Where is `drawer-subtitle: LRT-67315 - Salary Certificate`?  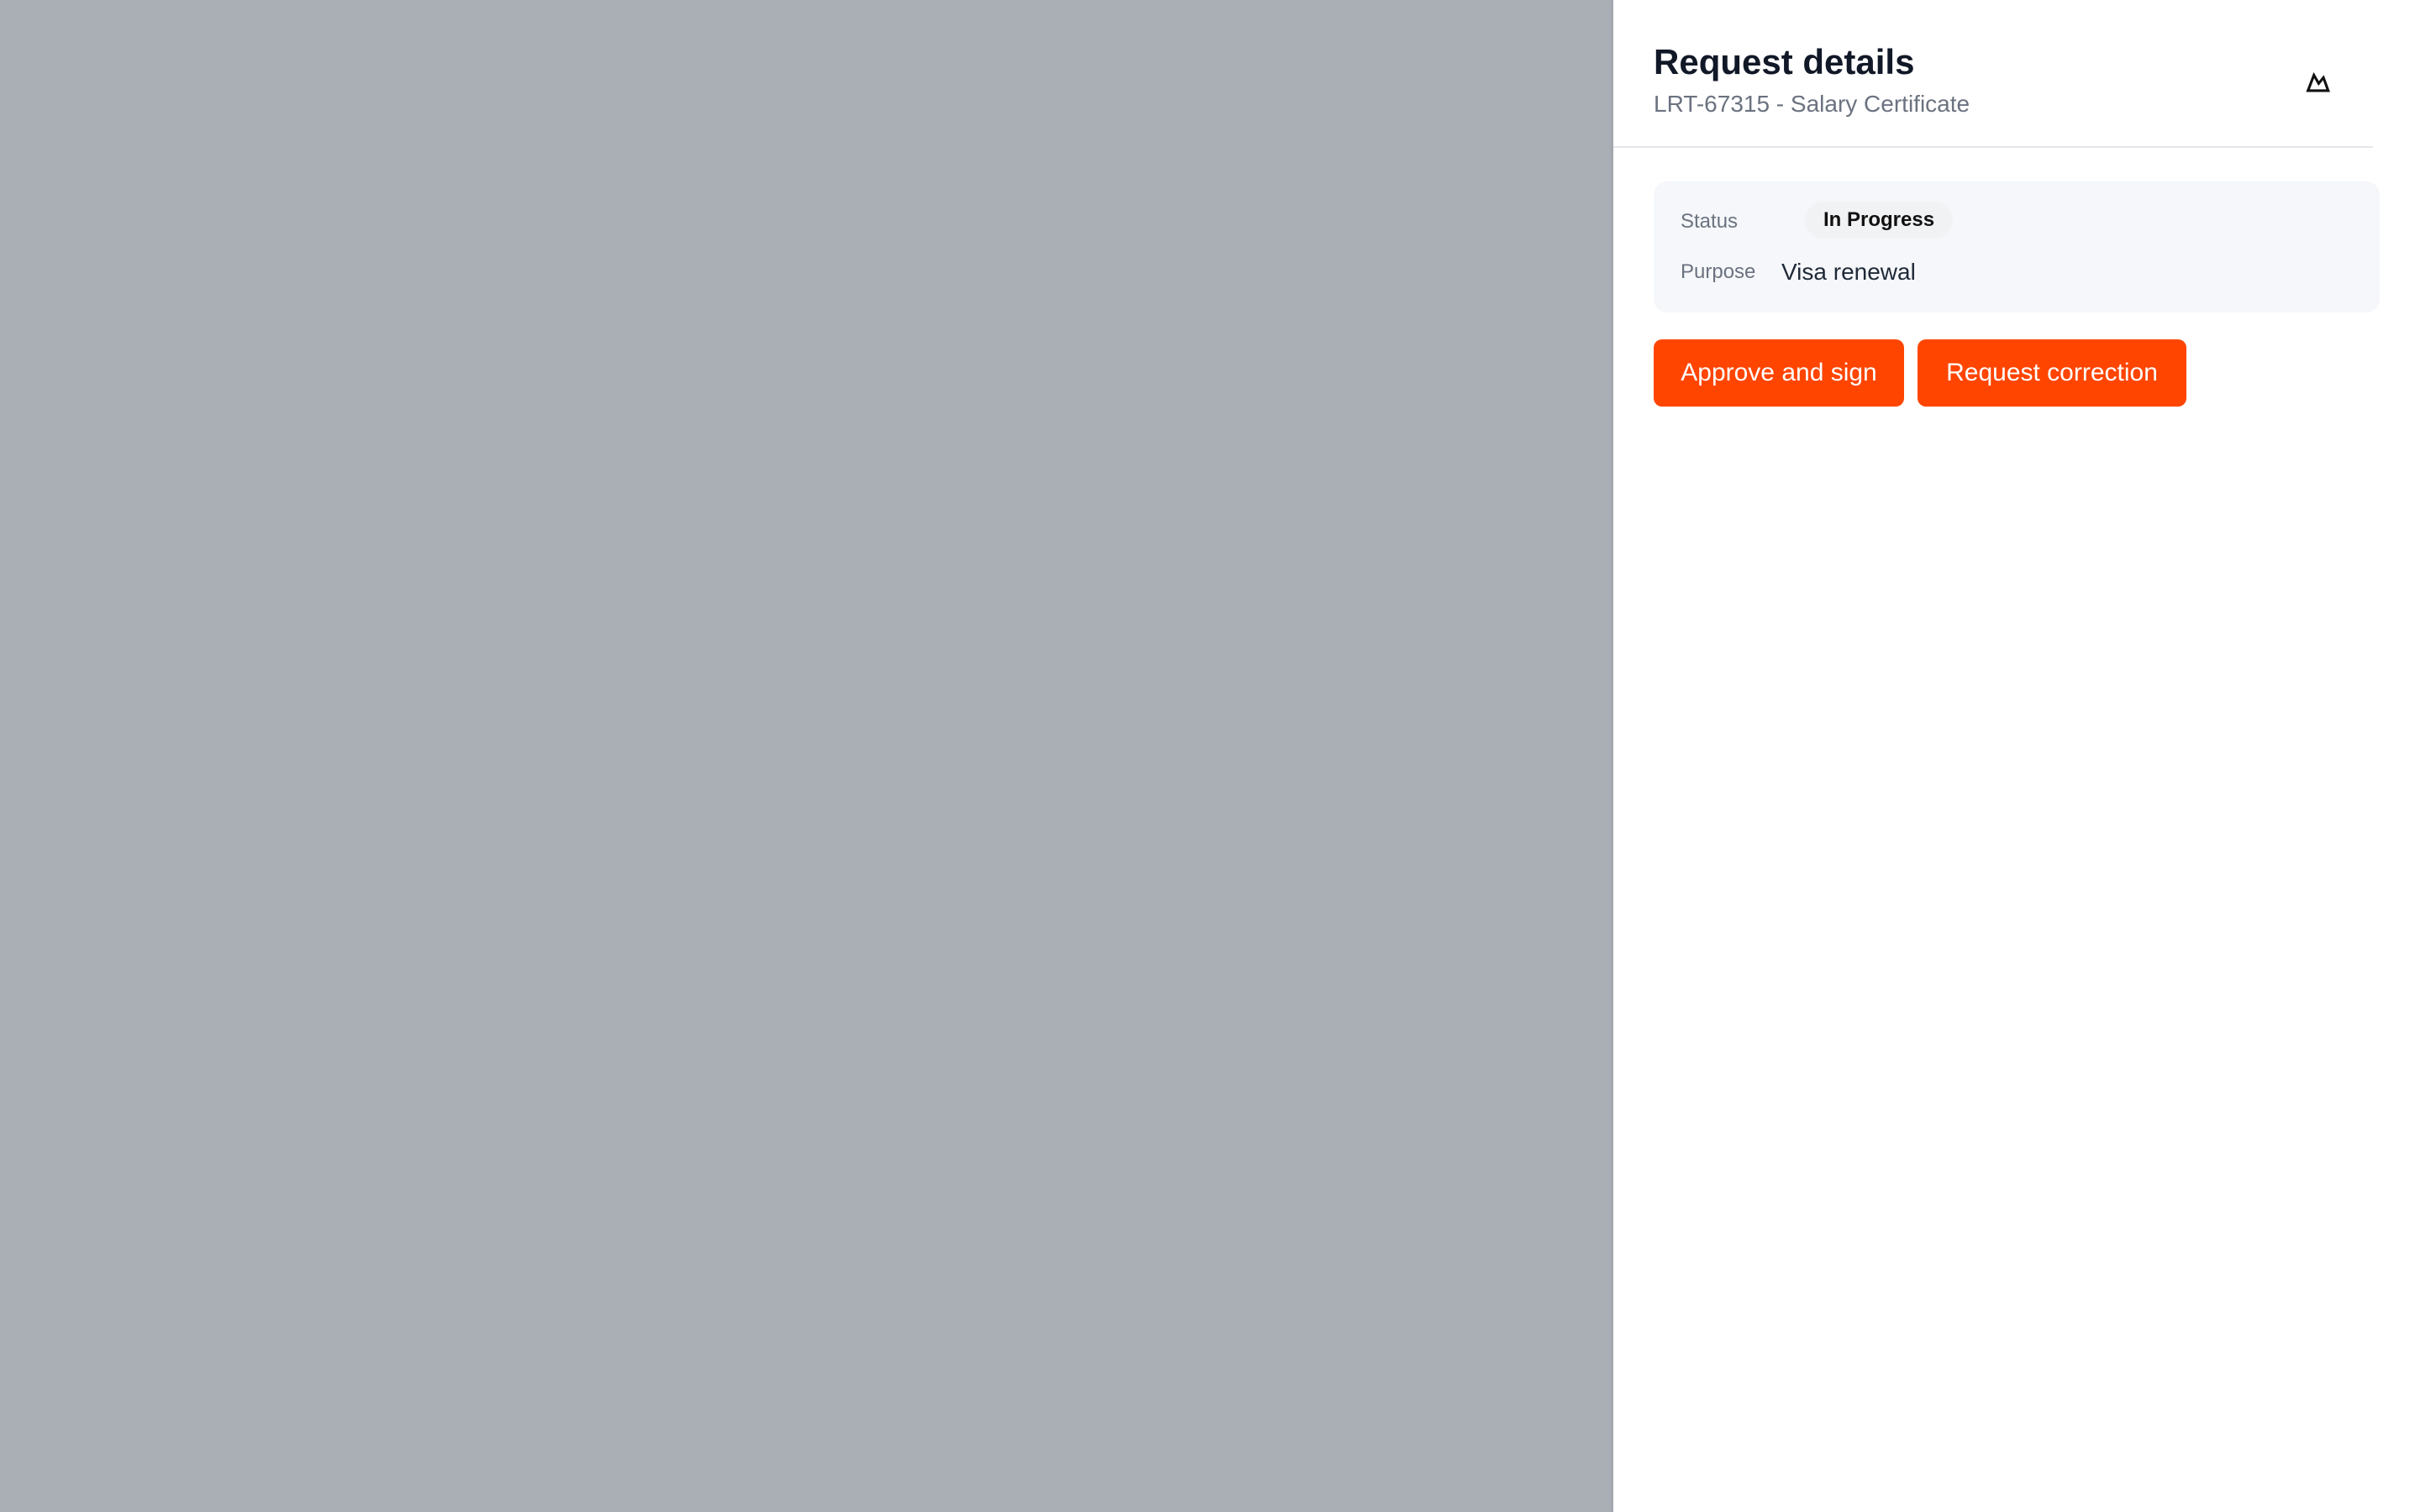
drawer-subtitle: LRT-67315 - Salary Certificate is located at coordinates (1812, 104).